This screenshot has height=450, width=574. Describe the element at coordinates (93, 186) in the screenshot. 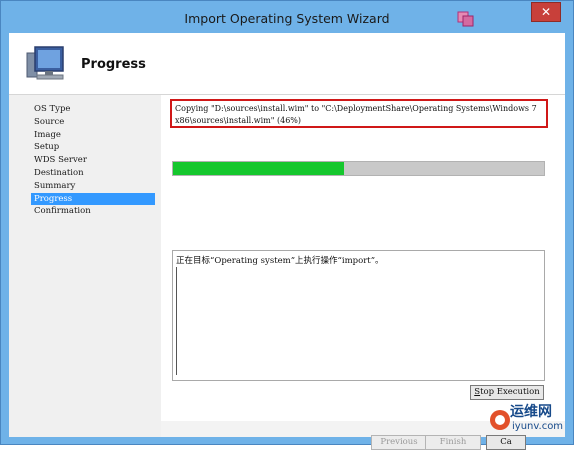

I see `nav-item-summary: Summary` at that location.